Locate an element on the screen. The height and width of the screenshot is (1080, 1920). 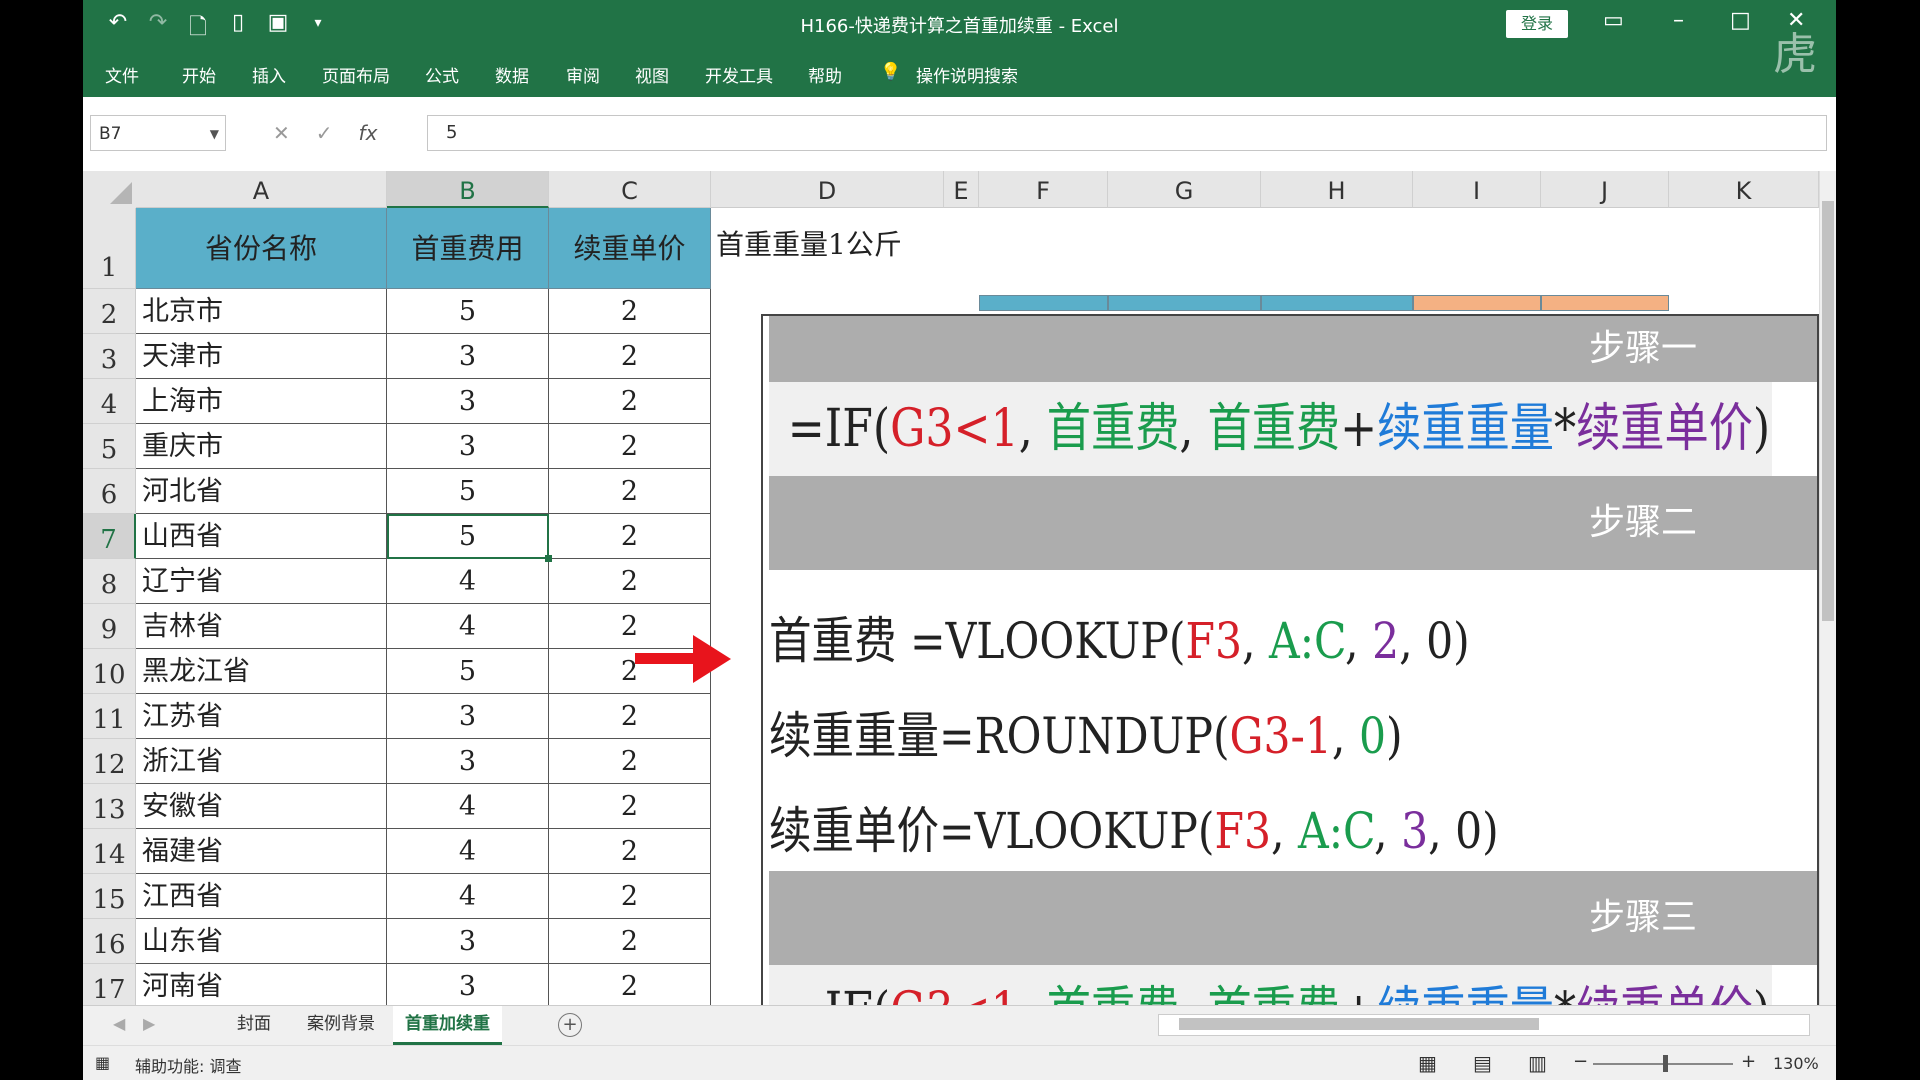
add-sheet-icon: + is located at coordinates (570, 1025).